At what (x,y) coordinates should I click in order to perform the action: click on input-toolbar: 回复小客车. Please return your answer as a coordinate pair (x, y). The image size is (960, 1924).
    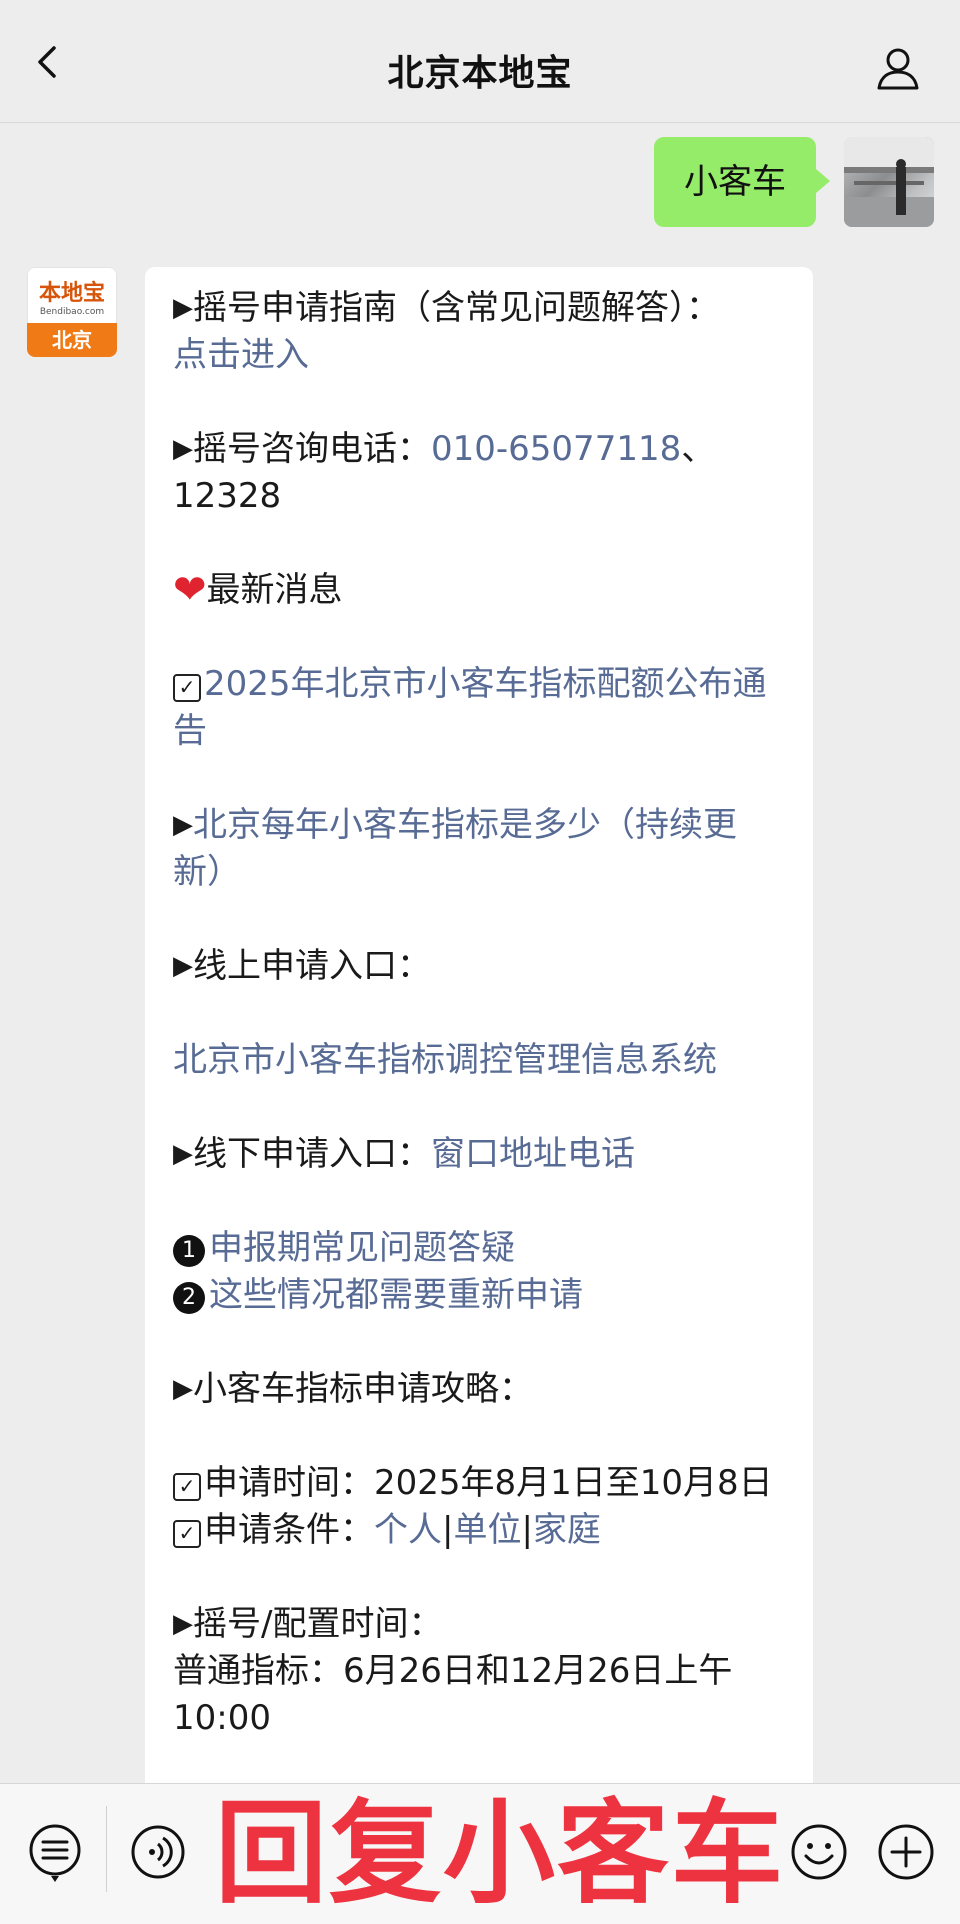
    Looking at the image, I should click on (480, 1853).